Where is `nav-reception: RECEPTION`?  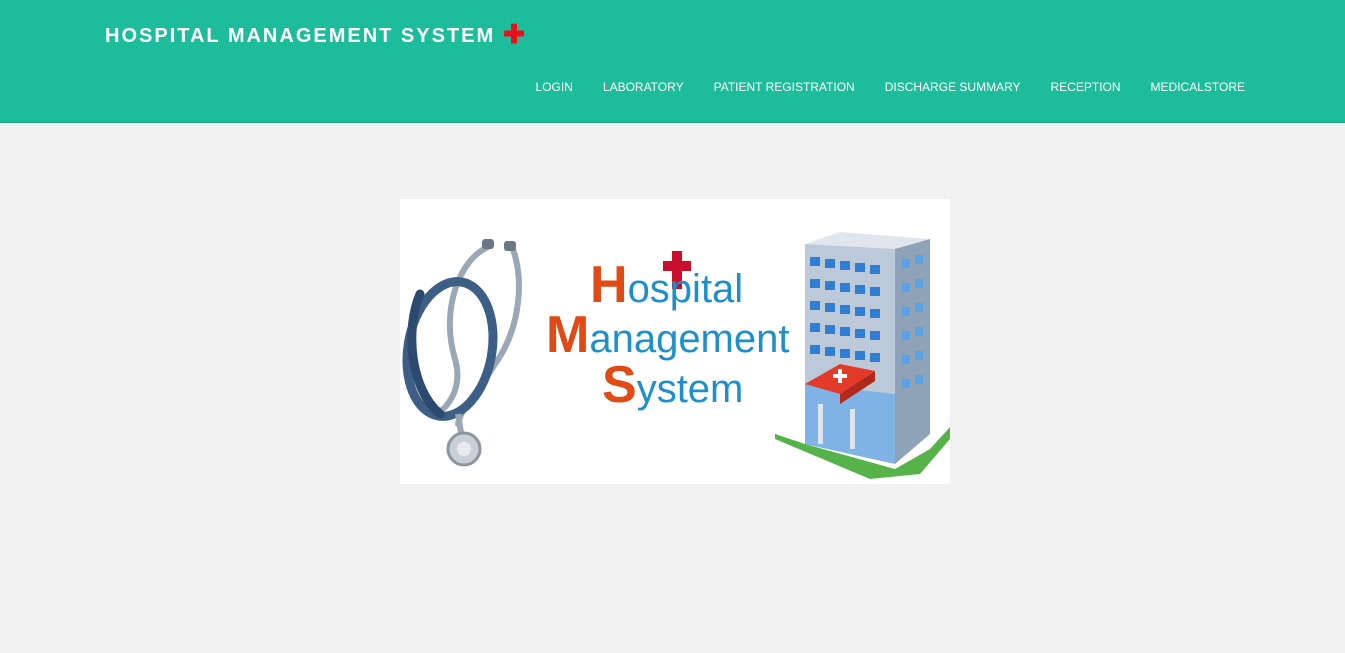 nav-reception: RECEPTION is located at coordinates (1086, 87).